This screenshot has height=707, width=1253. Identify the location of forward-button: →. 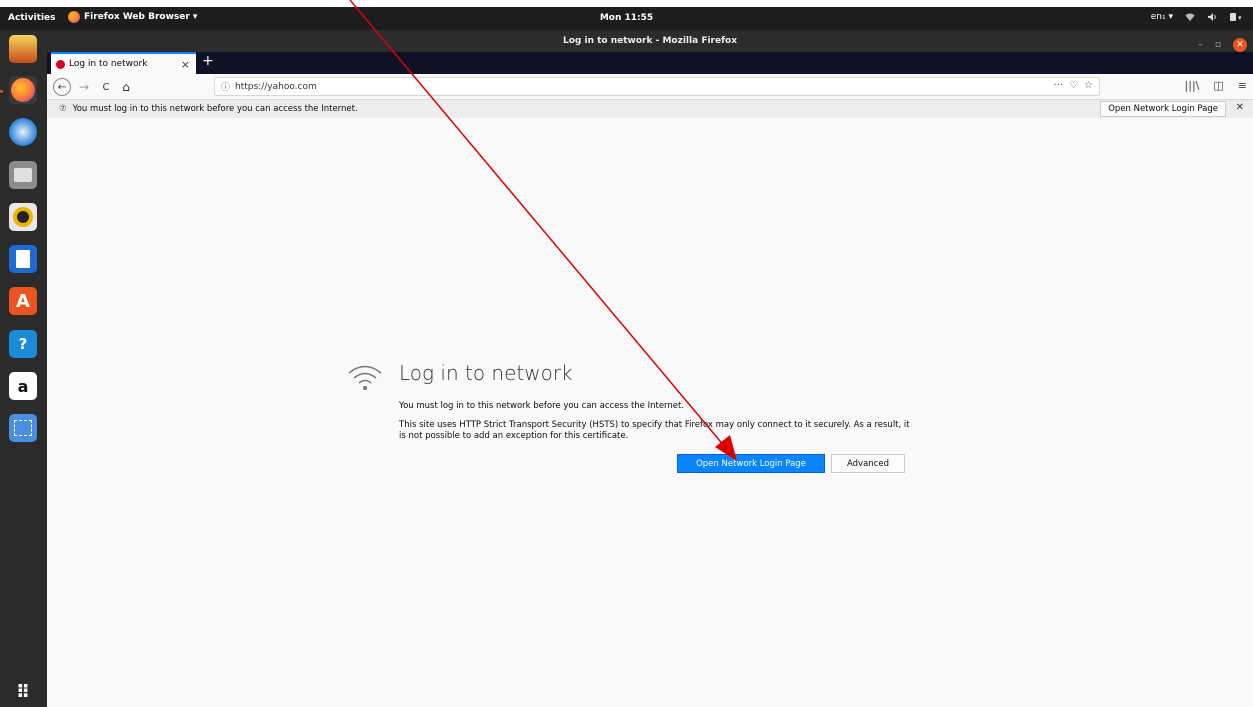
(84, 87).